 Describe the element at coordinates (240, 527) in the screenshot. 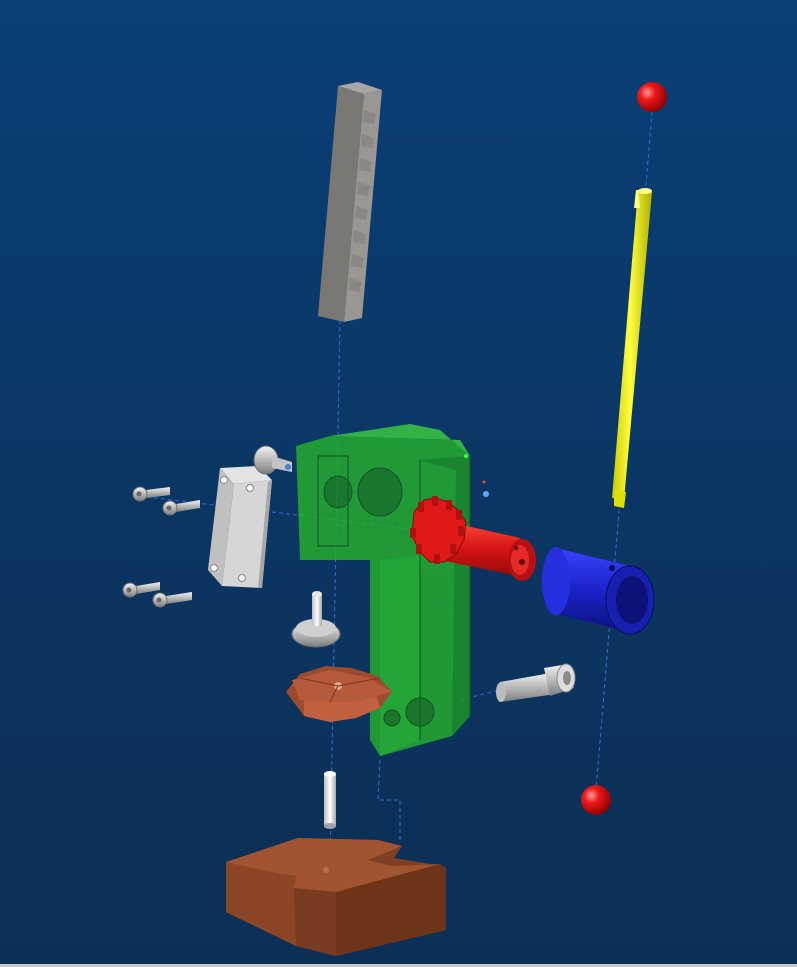

I see `cover-plate-part` at that location.